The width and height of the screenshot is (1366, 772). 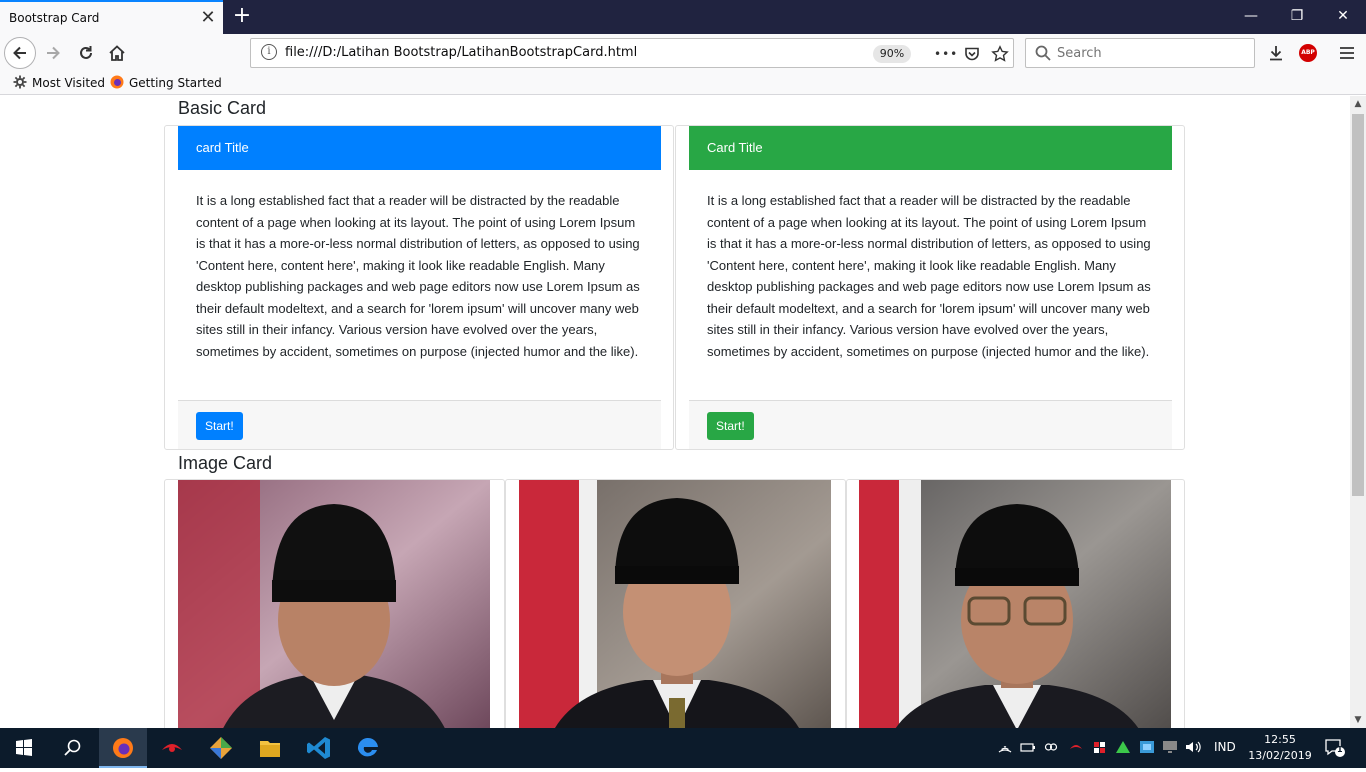 I want to click on app-tray-triangle-icon, so click(x=1123, y=748).